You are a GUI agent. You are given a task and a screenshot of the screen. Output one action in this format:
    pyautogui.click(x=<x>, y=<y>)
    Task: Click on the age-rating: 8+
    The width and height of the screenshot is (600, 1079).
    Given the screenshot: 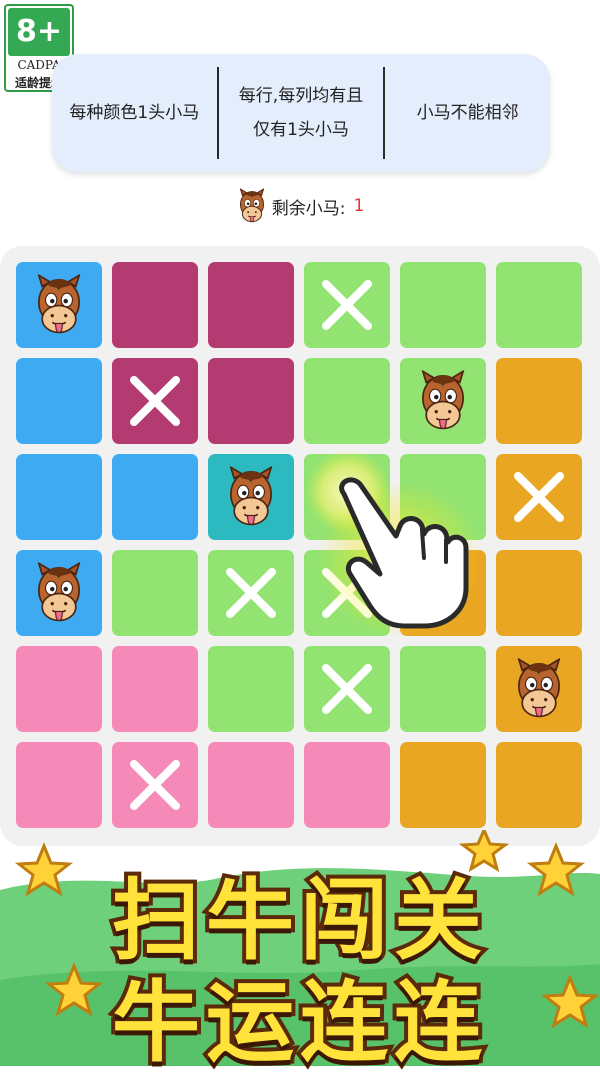 What is the action you would take?
    pyautogui.click(x=39, y=32)
    